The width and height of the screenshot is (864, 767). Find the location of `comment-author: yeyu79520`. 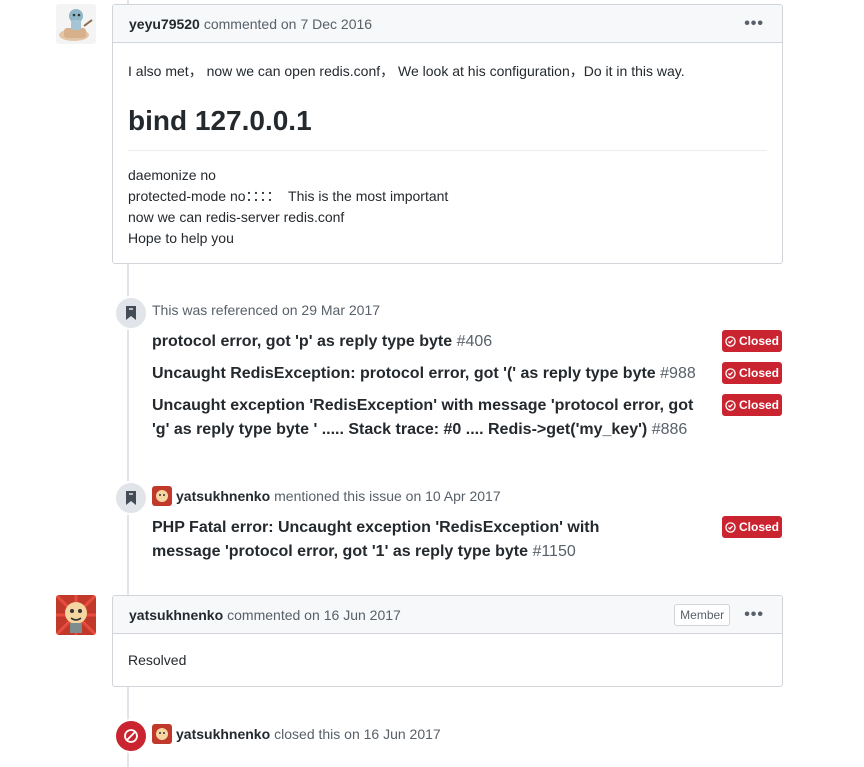

comment-author: yeyu79520 is located at coordinates (164, 24).